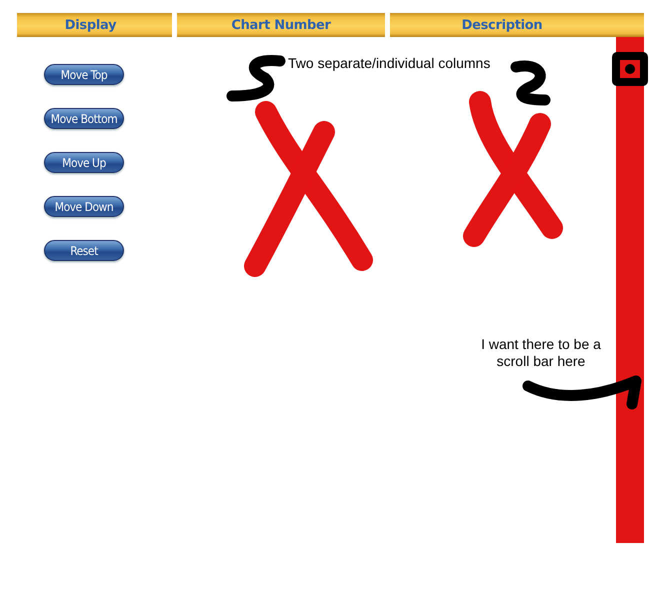  I want to click on action-button: Reset, so click(84, 250).